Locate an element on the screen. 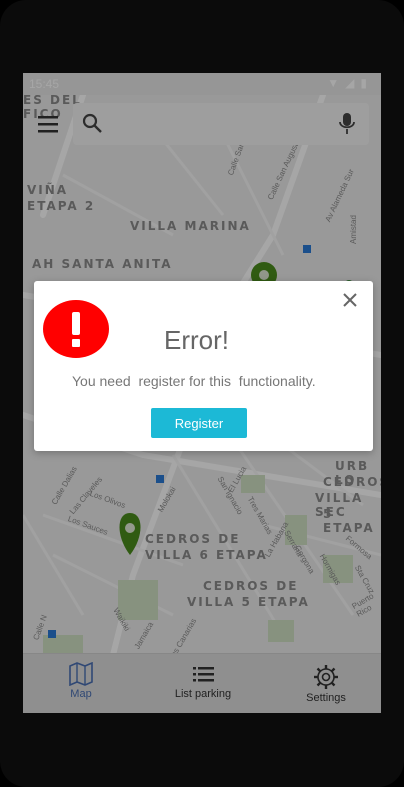 The height and width of the screenshot is (787, 404). register-button: Register is located at coordinates (199, 423).